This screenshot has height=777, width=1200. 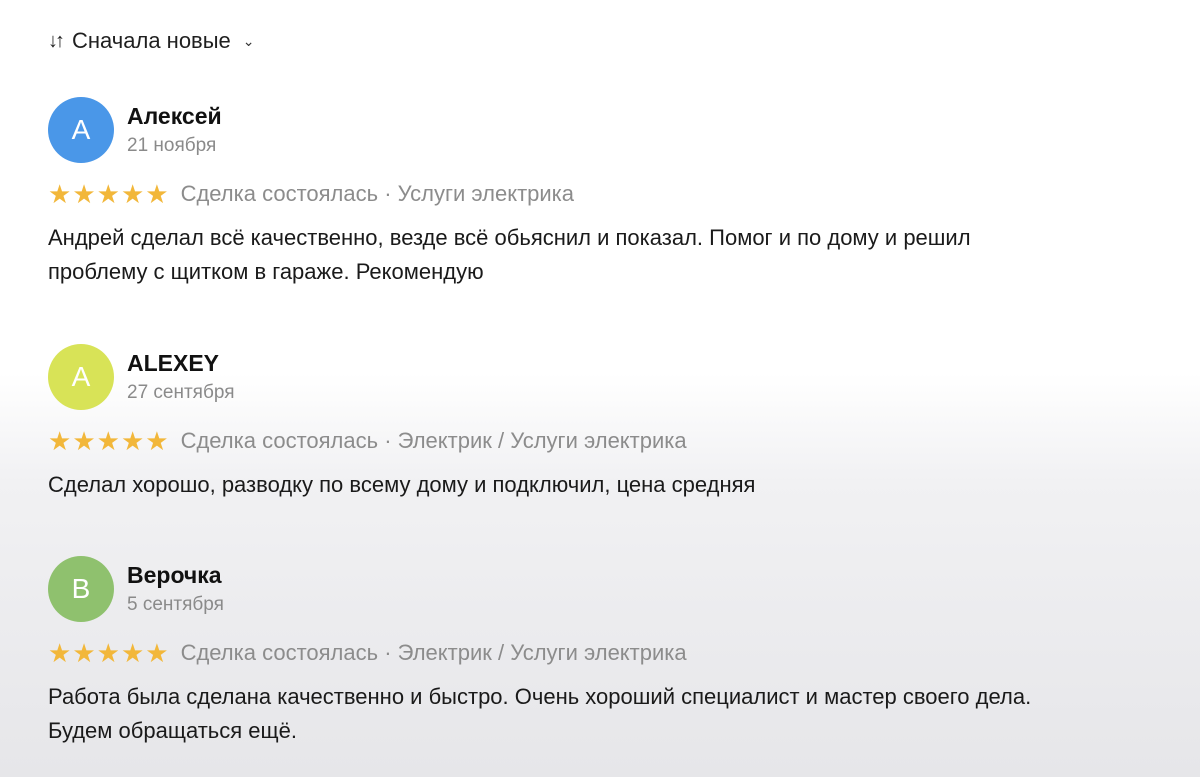 I want to click on chevron-down-icon: ⌄, so click(x=248, y=40).